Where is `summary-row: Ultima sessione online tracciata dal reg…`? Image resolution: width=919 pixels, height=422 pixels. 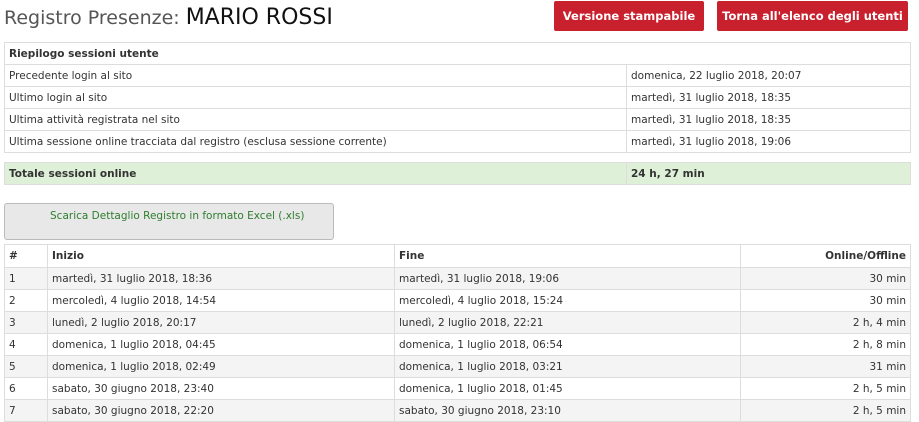
summary-row: Ultima sessione online tracciata dal reg… is located at coordinates (458, 141).